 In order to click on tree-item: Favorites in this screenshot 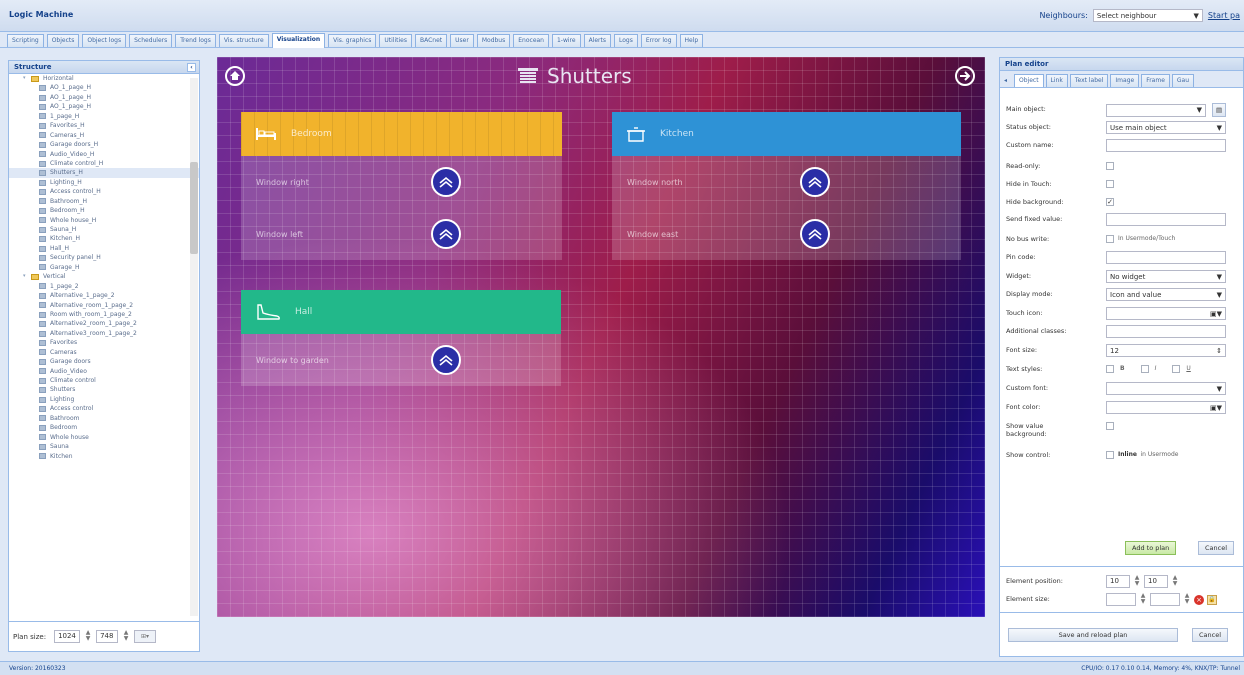, I will do `click(104, 342)`.